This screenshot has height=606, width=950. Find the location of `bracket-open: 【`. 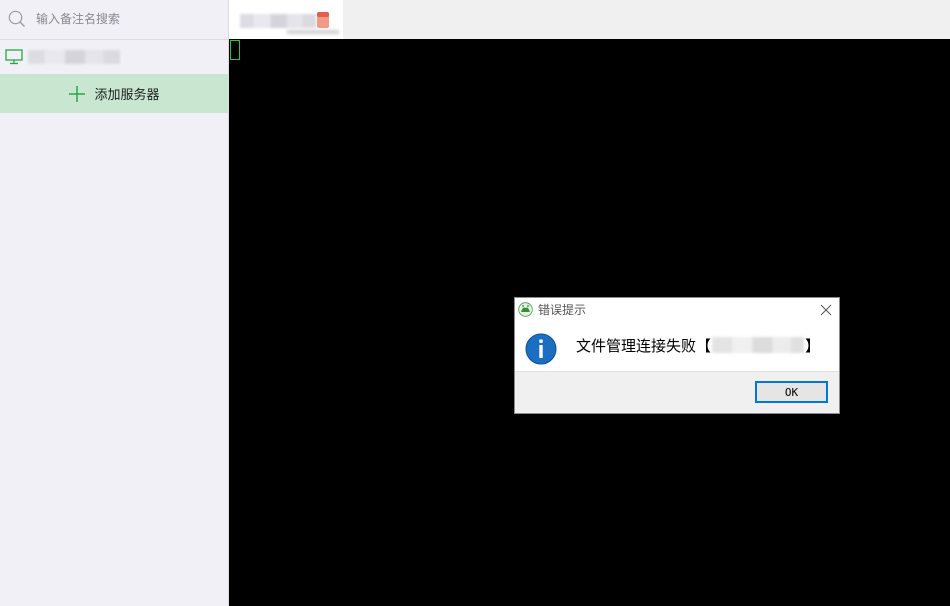

bracket-open: 【 is located at coordinates (704, 345).